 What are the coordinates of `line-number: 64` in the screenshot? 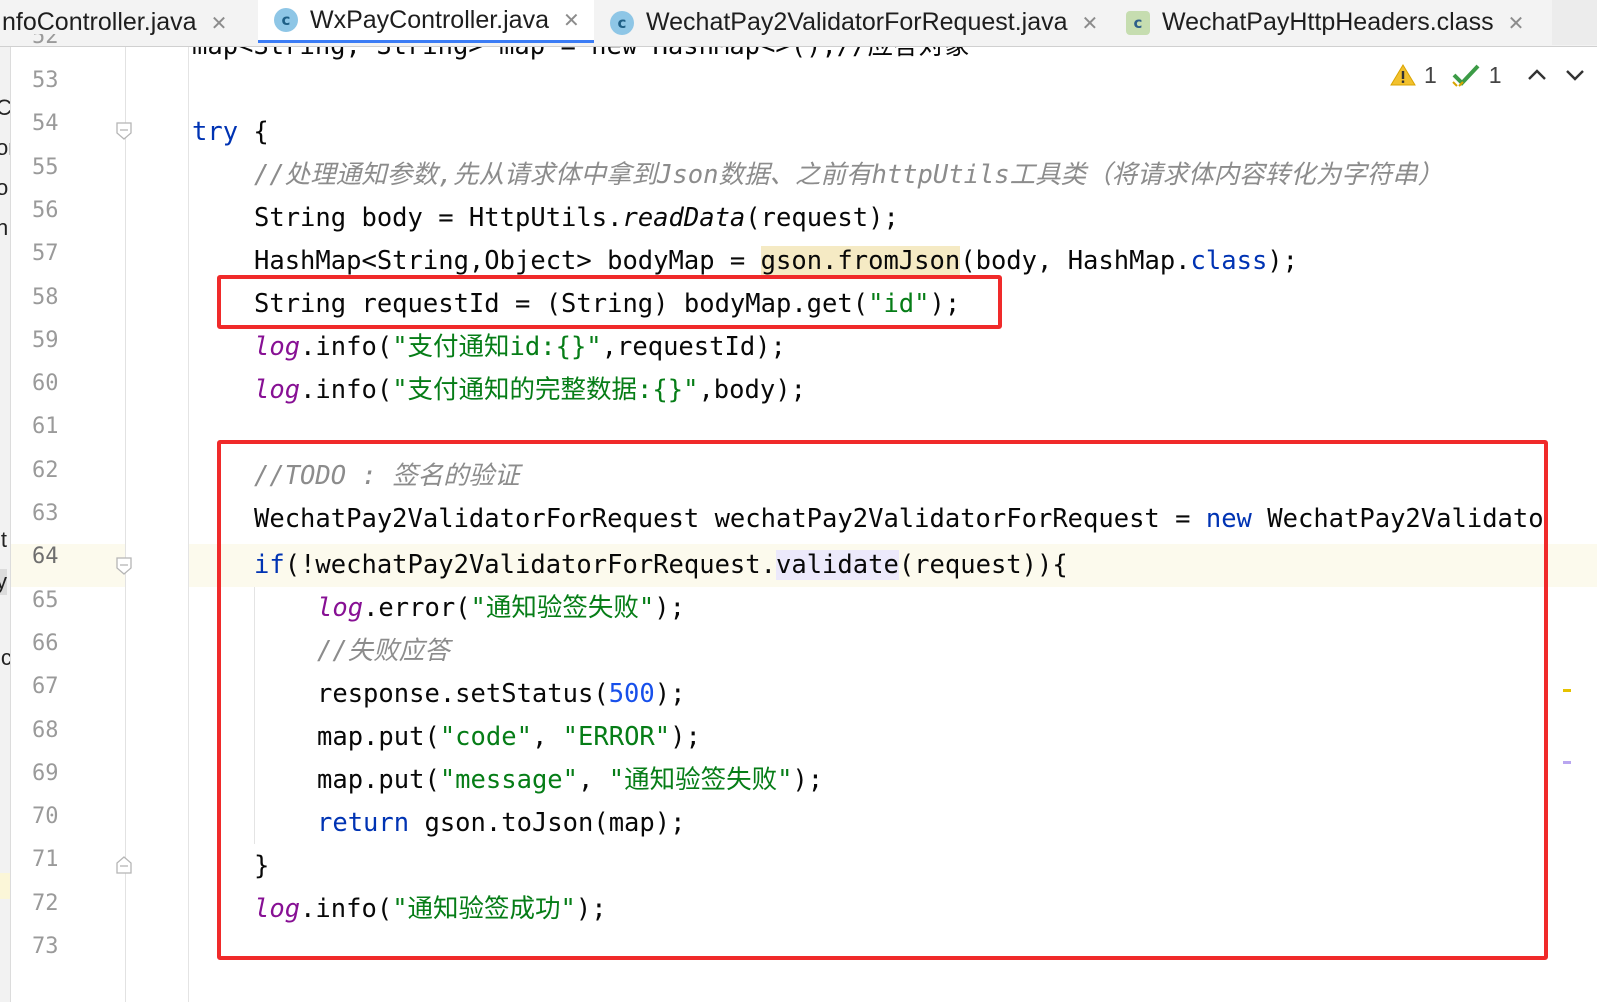 It's located at (45, 557).